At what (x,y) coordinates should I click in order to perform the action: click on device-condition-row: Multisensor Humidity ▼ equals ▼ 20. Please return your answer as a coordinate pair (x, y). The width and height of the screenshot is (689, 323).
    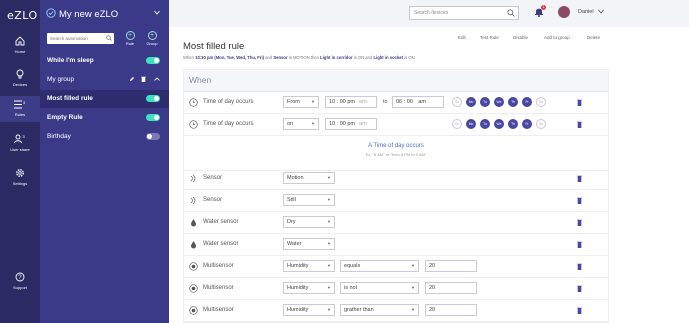
    Looking at the image, I should click on (396, 267).